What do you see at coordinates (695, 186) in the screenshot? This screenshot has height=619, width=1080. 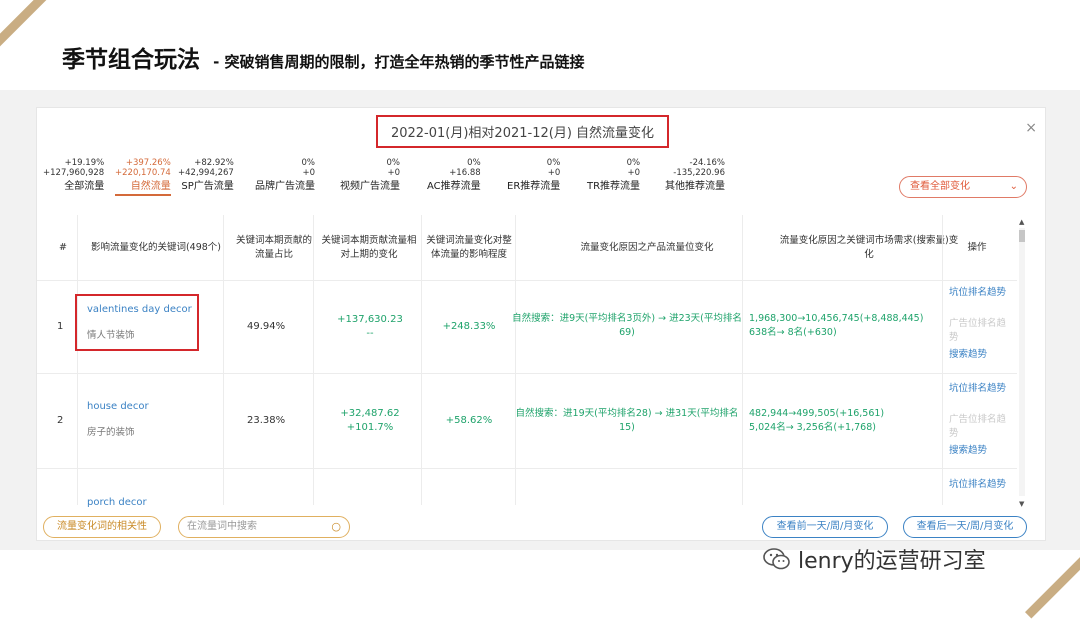 I see `tab-label: 其他推荐流量` at bounding box center [695, 186].